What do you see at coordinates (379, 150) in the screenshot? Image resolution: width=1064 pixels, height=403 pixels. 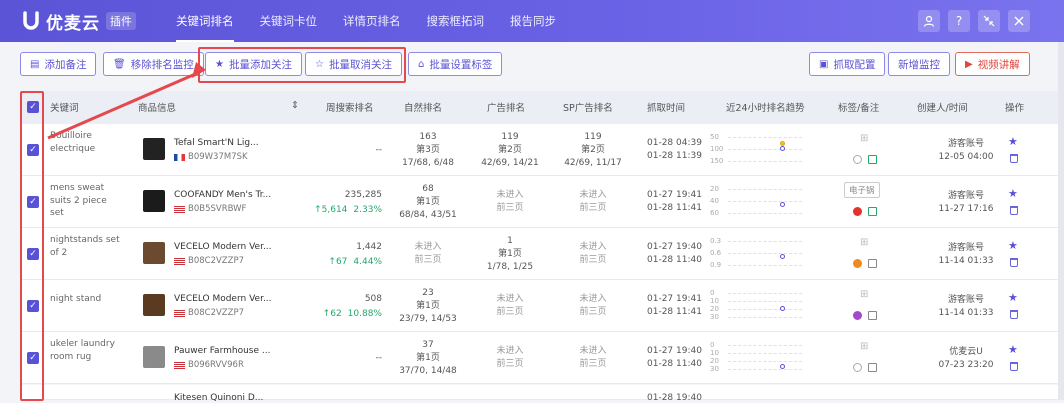 I see `weekly-rank-value: --` at bounding box center [379, 150].